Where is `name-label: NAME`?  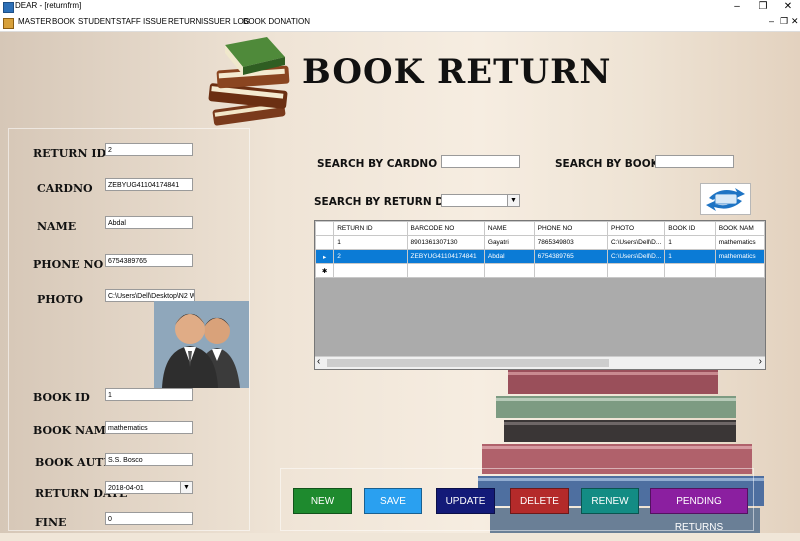 name-label: NAME is located at coordinates (57, 226).